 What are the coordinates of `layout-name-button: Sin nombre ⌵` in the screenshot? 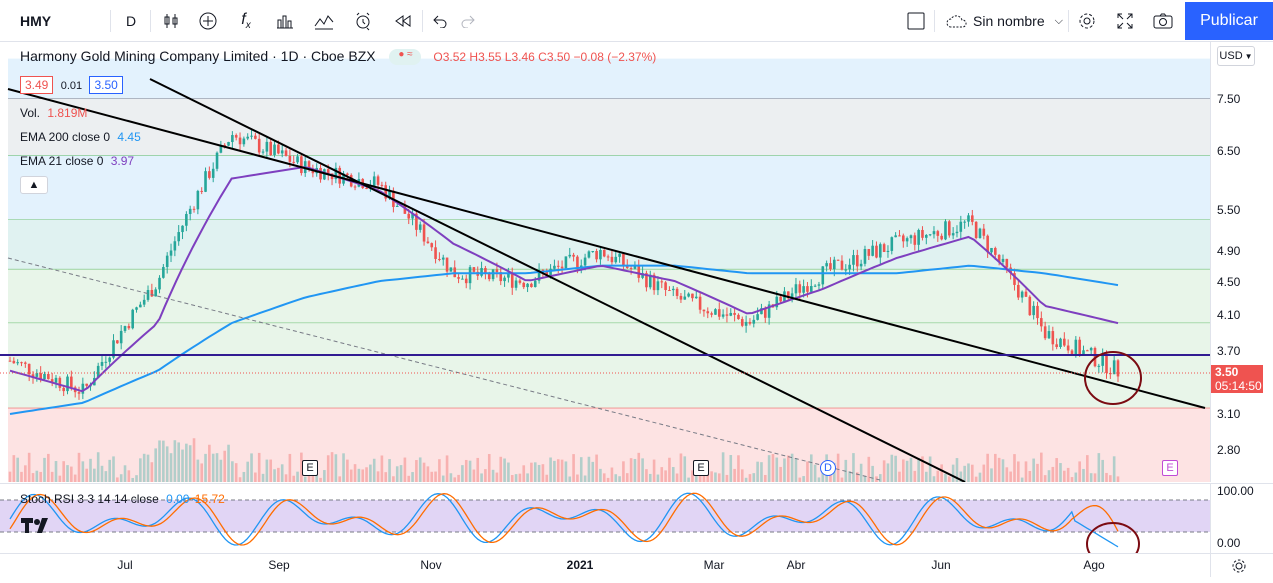 It's located at (1004, 21).